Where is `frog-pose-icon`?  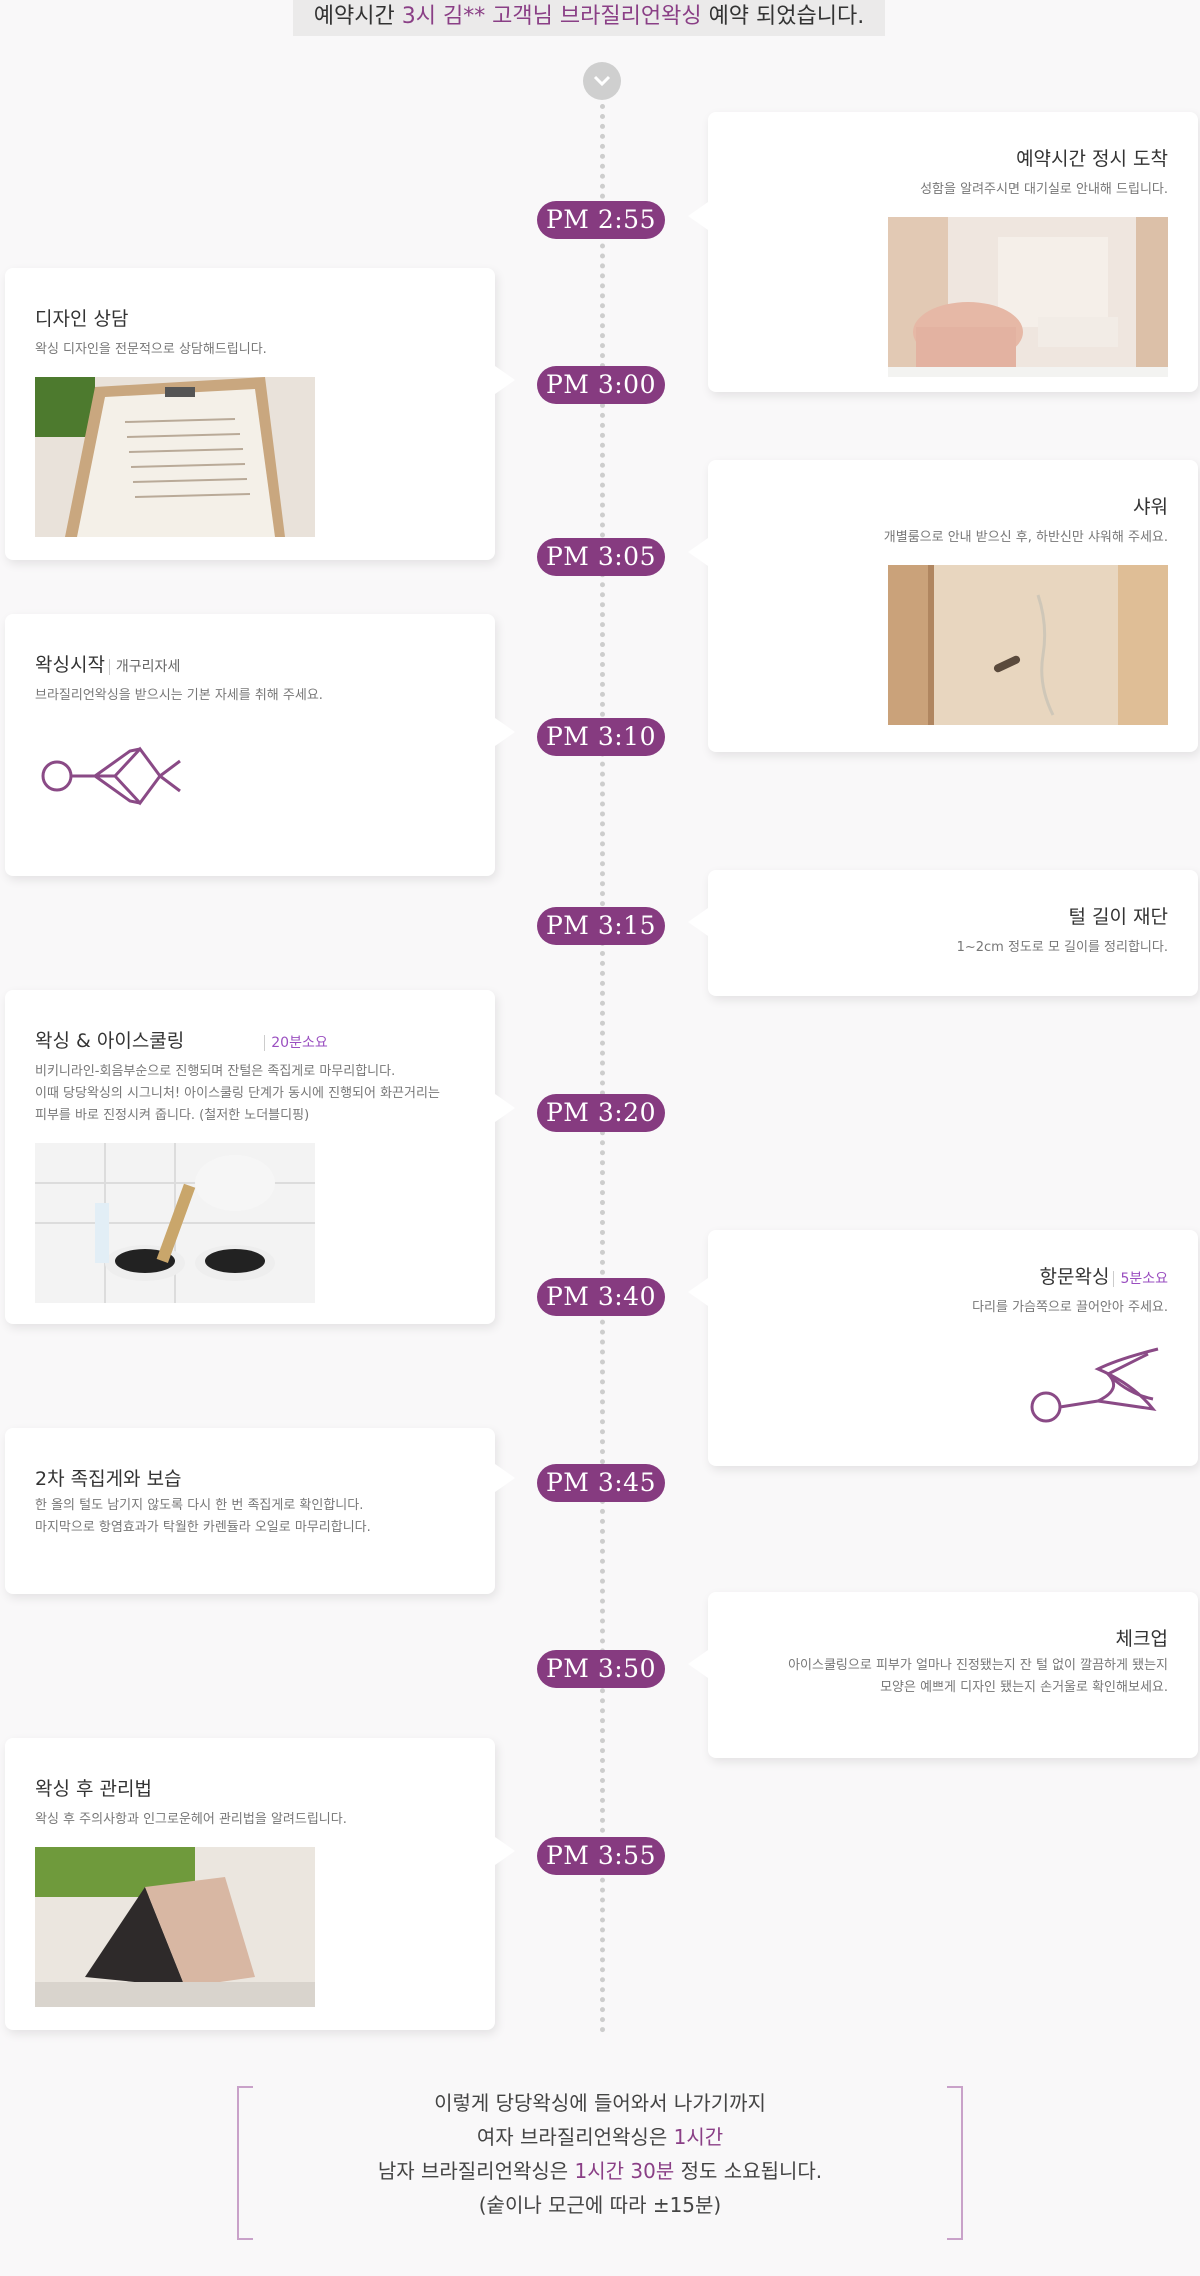
frog-pose-icon is located at coordinates (250, 783).